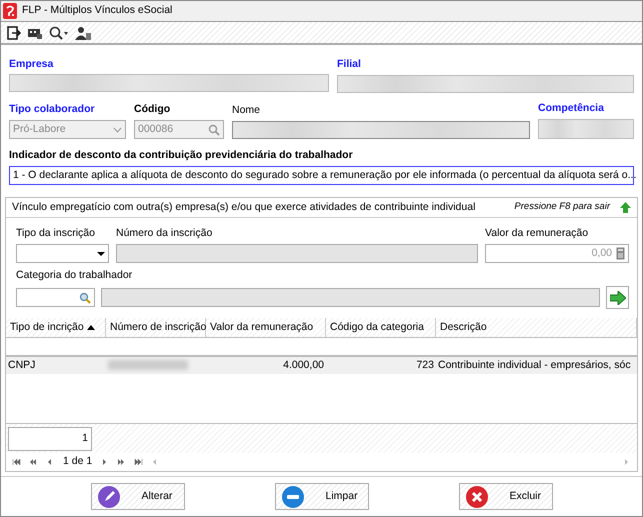 The width and height of the screenshot is (643, 517). I want to click on field-label: Nome, so click(247, 110).